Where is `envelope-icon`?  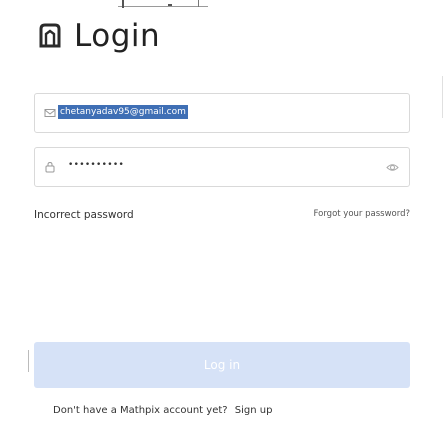 envelope-icon is located at coordinates (50, 113).